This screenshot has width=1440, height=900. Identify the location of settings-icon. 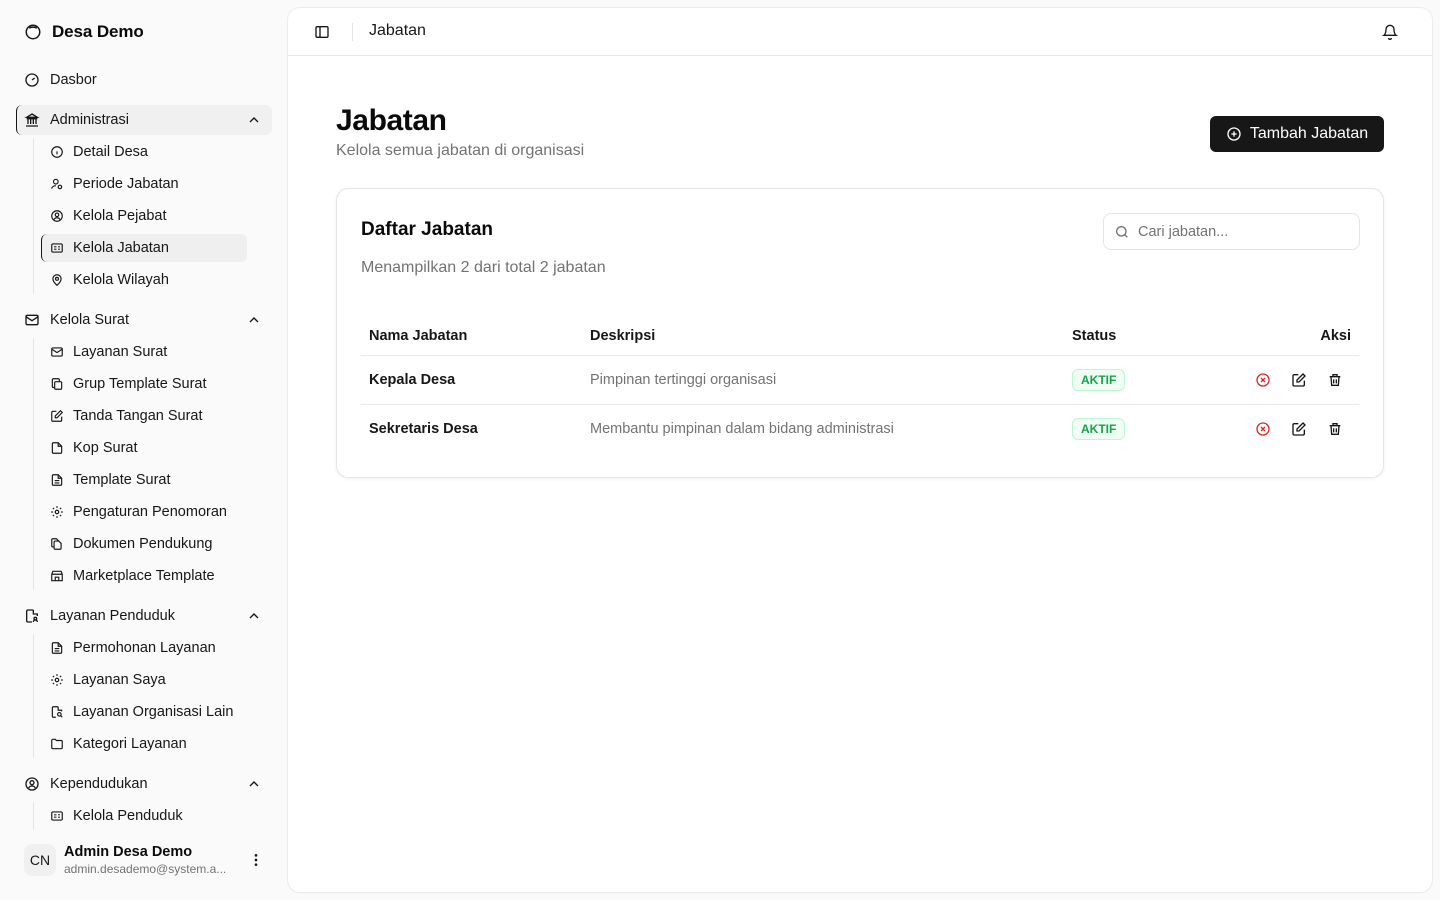
(57, 680).